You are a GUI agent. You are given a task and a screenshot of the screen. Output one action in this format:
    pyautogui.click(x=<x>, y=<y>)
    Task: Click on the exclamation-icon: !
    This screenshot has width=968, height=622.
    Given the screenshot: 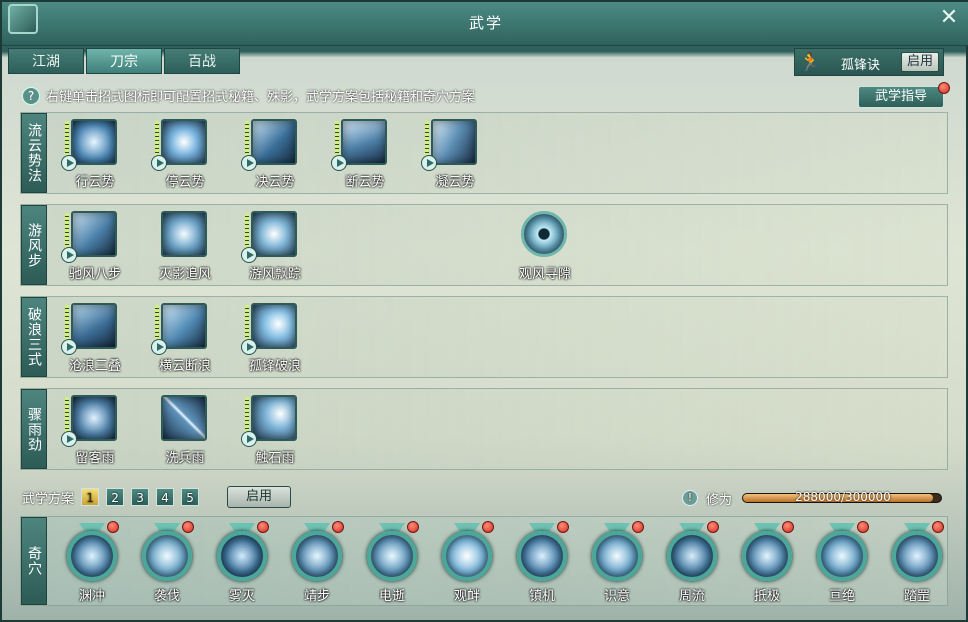 What is the action you would take?
    pyautogui.click(x=689, y=498)
    